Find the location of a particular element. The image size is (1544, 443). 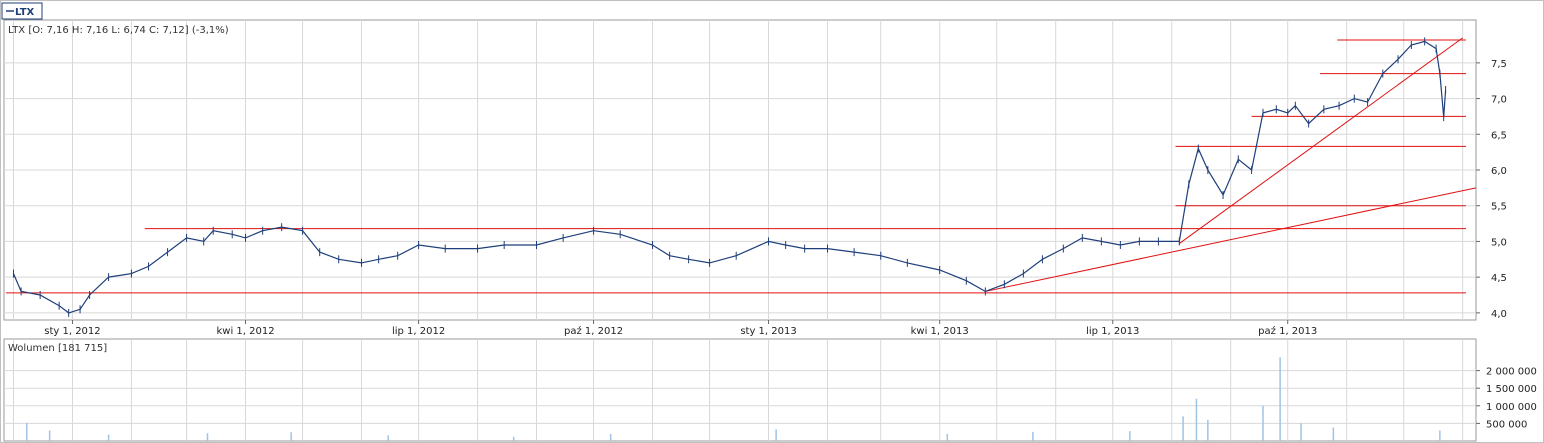

legend: LTX is located at coordinates (22, 11).